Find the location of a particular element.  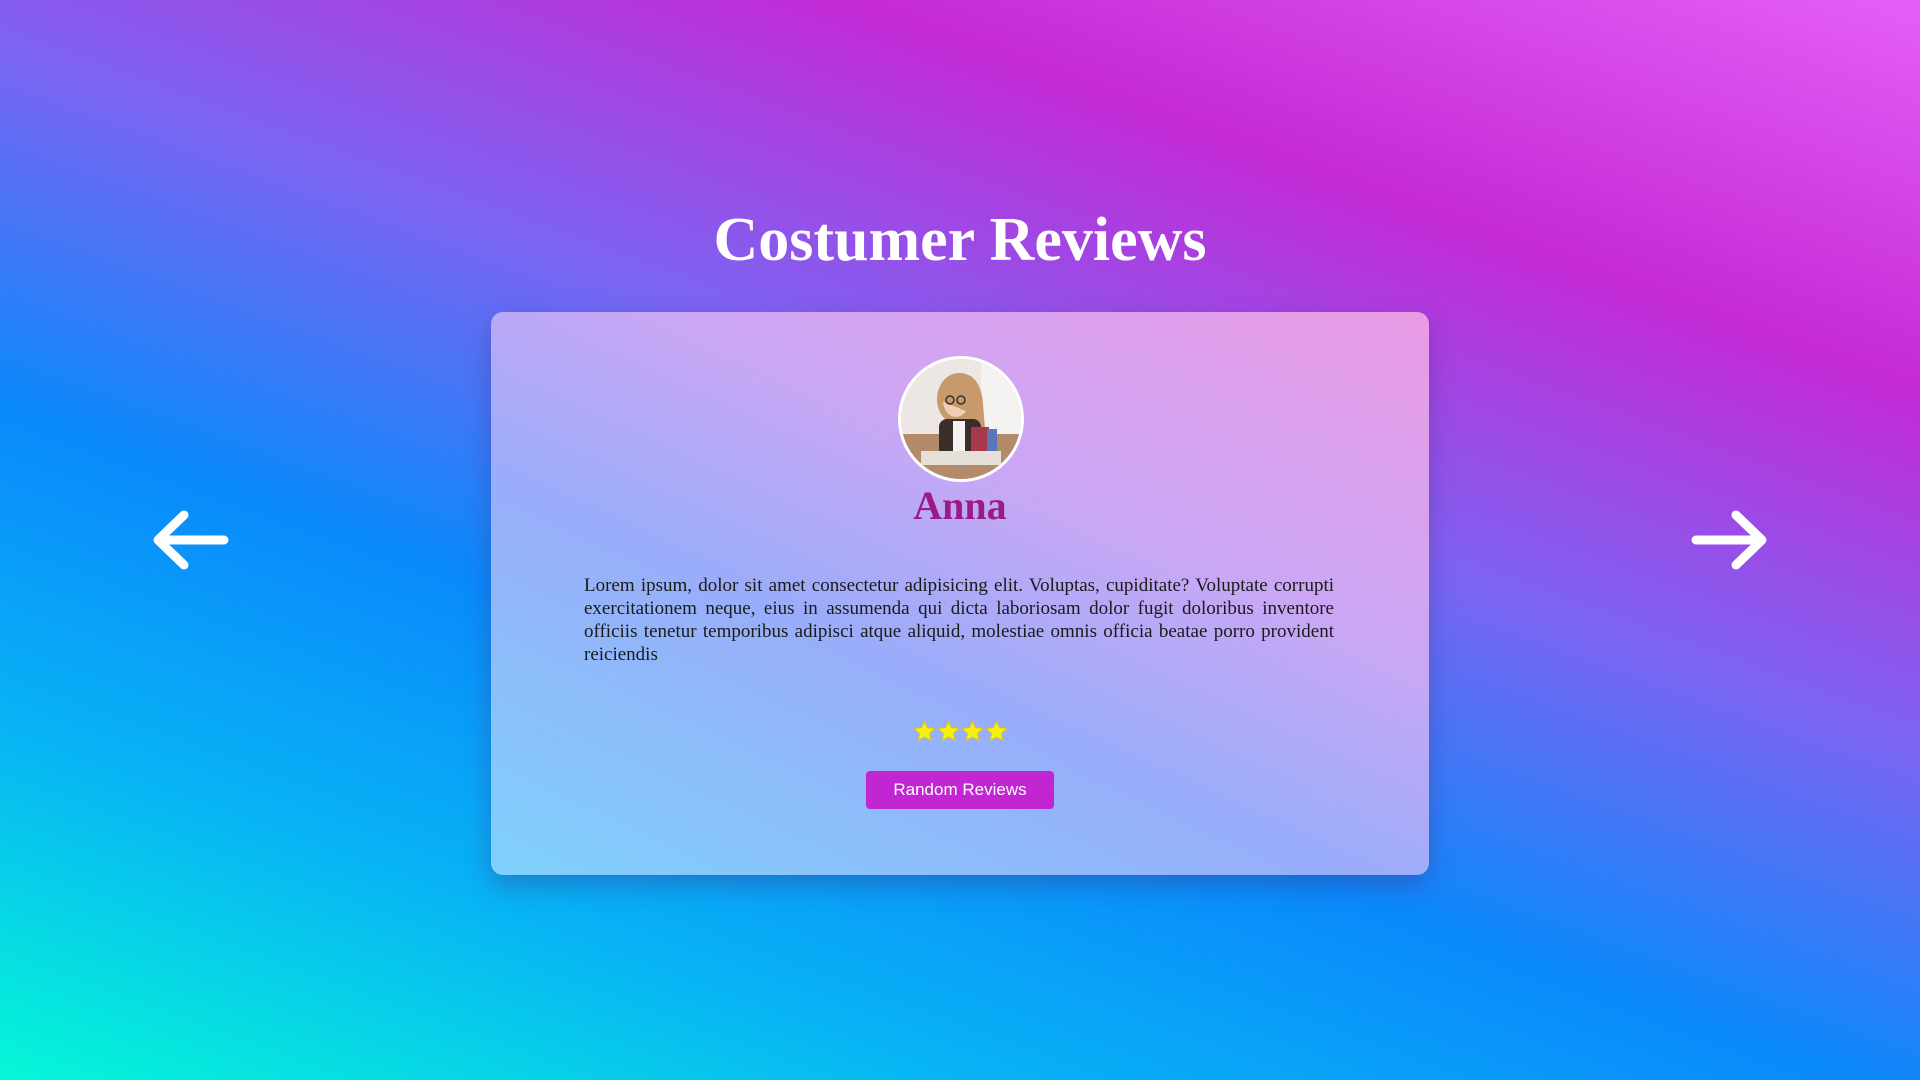

next-review-button is located at coordinates (1730, 540).